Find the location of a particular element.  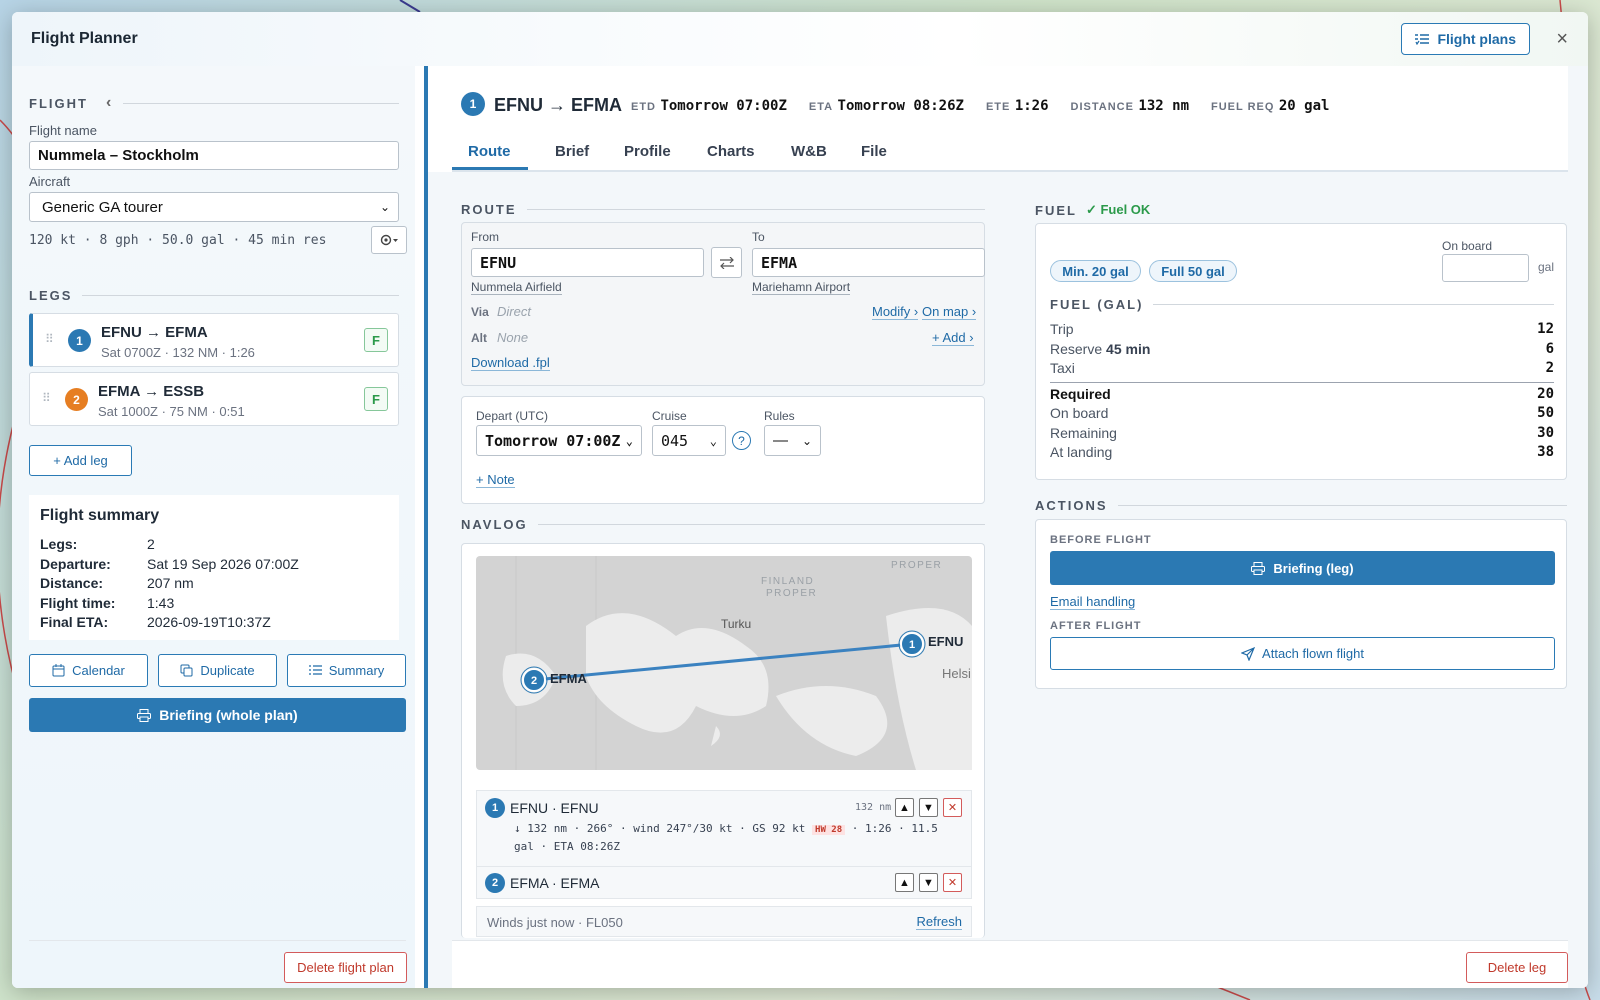

duplicate-button: Duplicate is located at coordinates (217, 670).